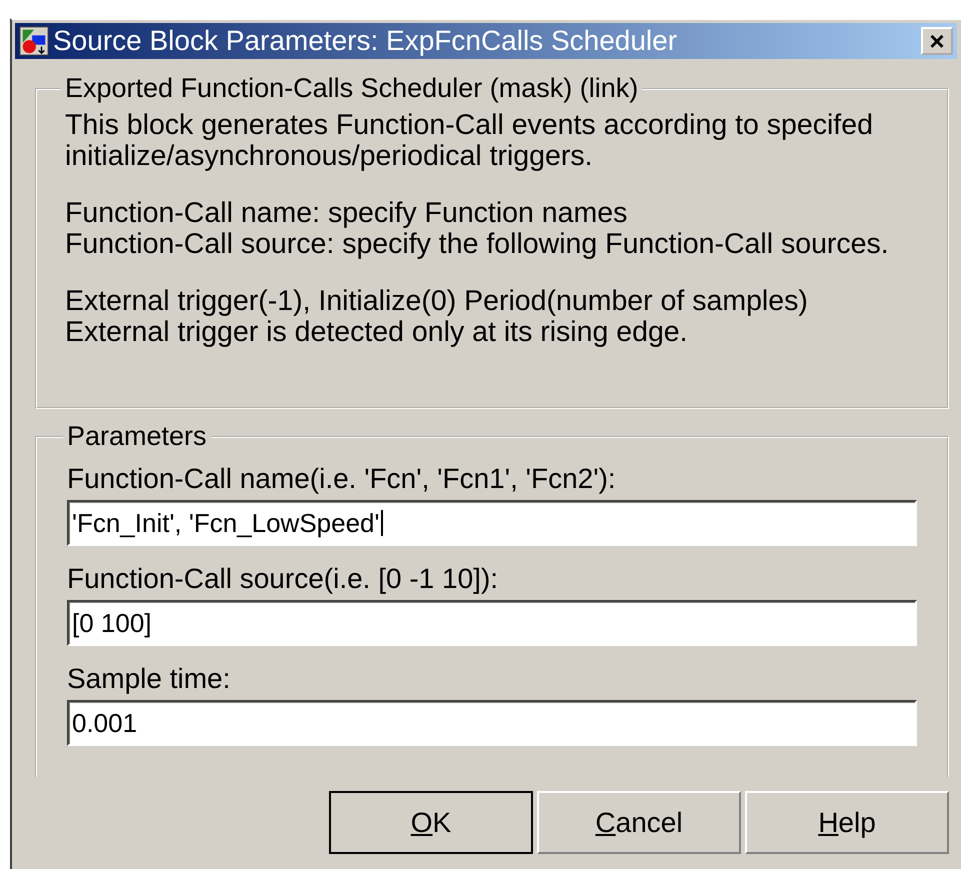 The image size is (961, 869). Describe the element at coordinates (469, 141) in the screenshot. I see `description-text: This block generates Function-Call events according to specifed initialize/asynchronous/periodical triggers.` at that location.